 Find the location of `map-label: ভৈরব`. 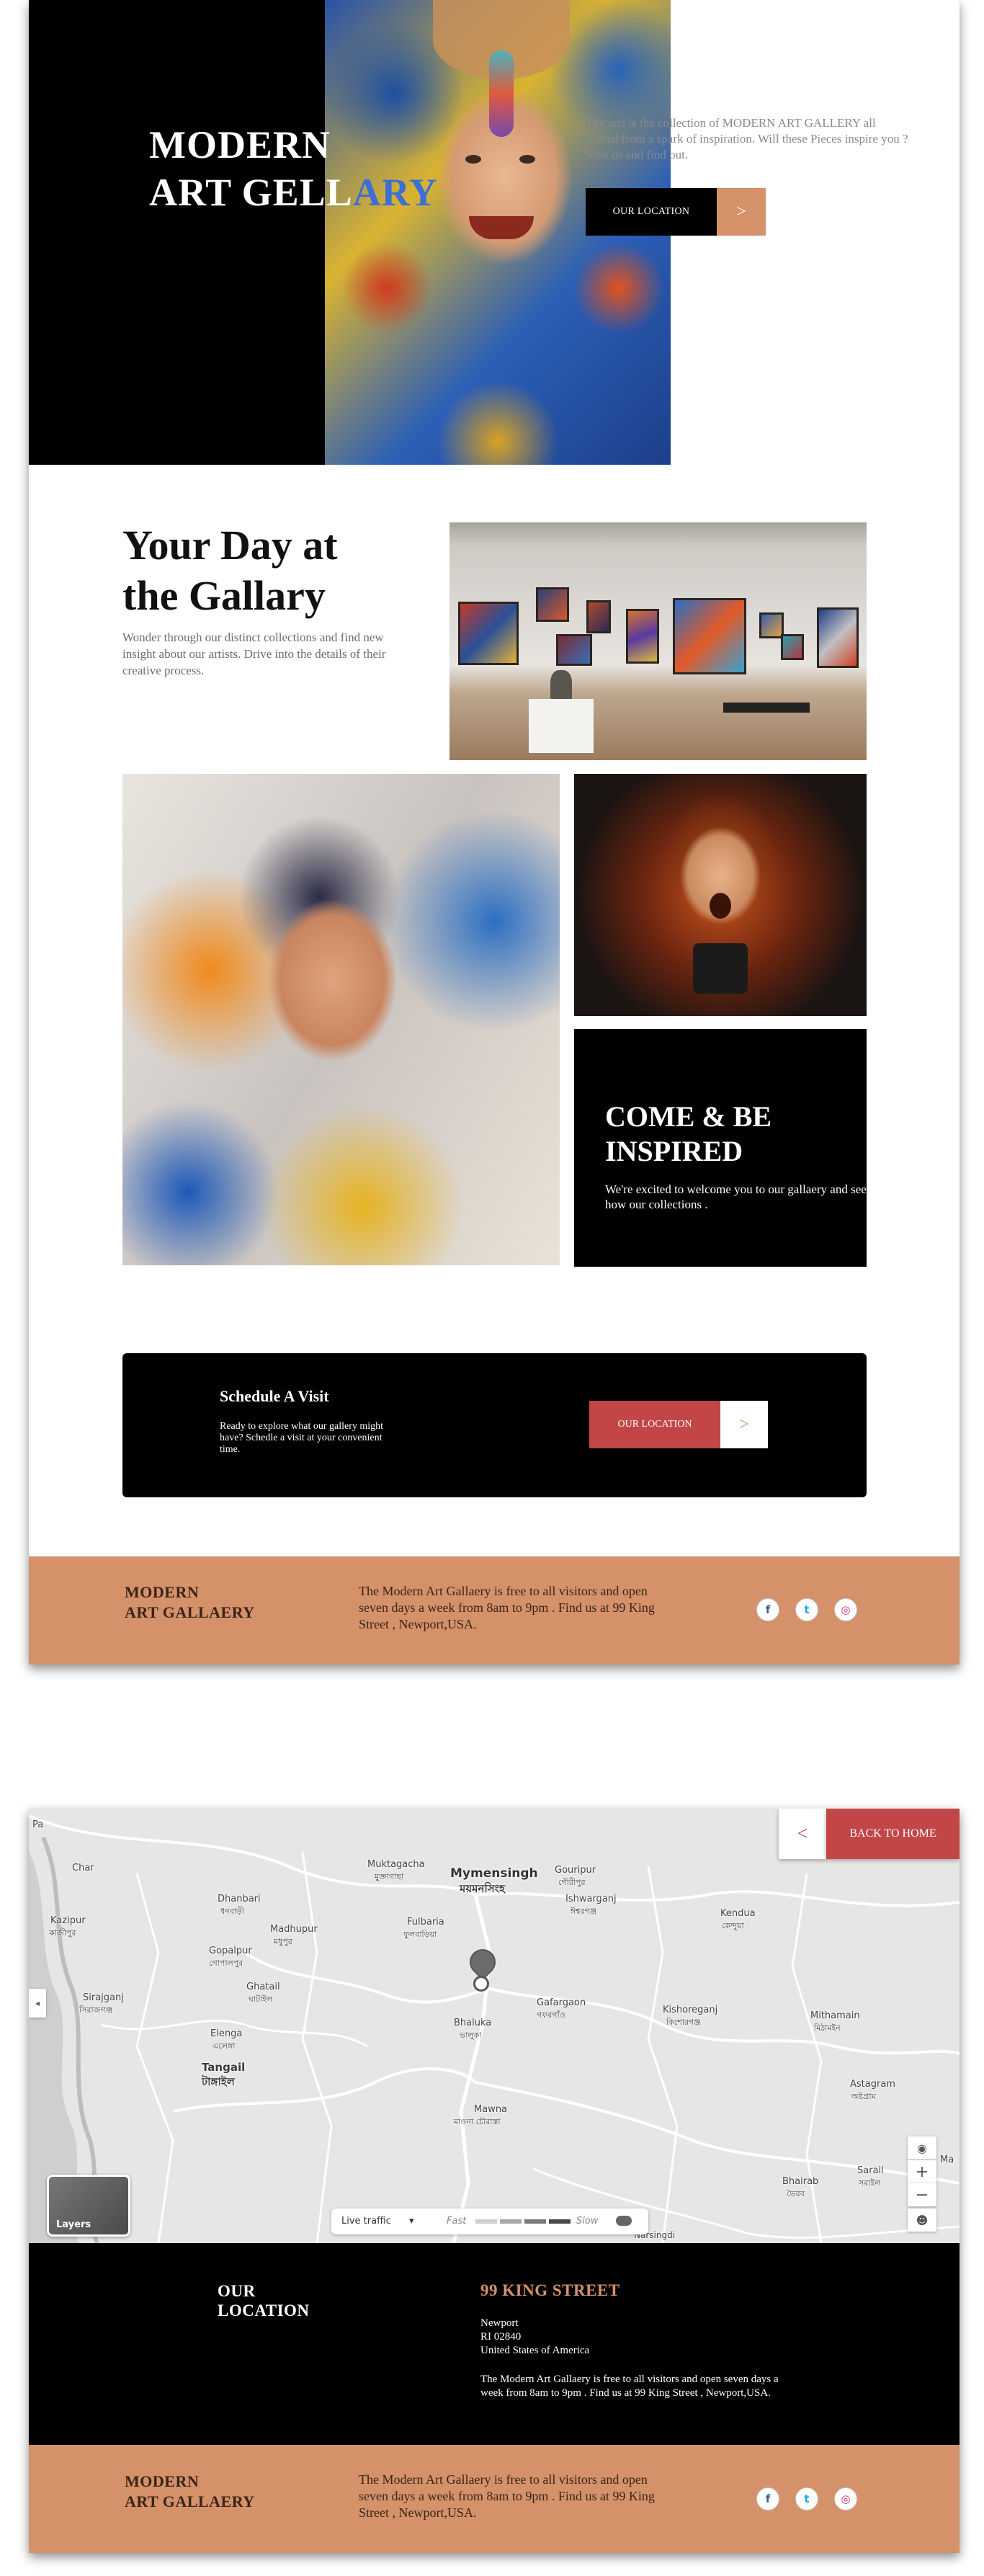

map-label: ভৈরব is located at coordinates (796, 2193).